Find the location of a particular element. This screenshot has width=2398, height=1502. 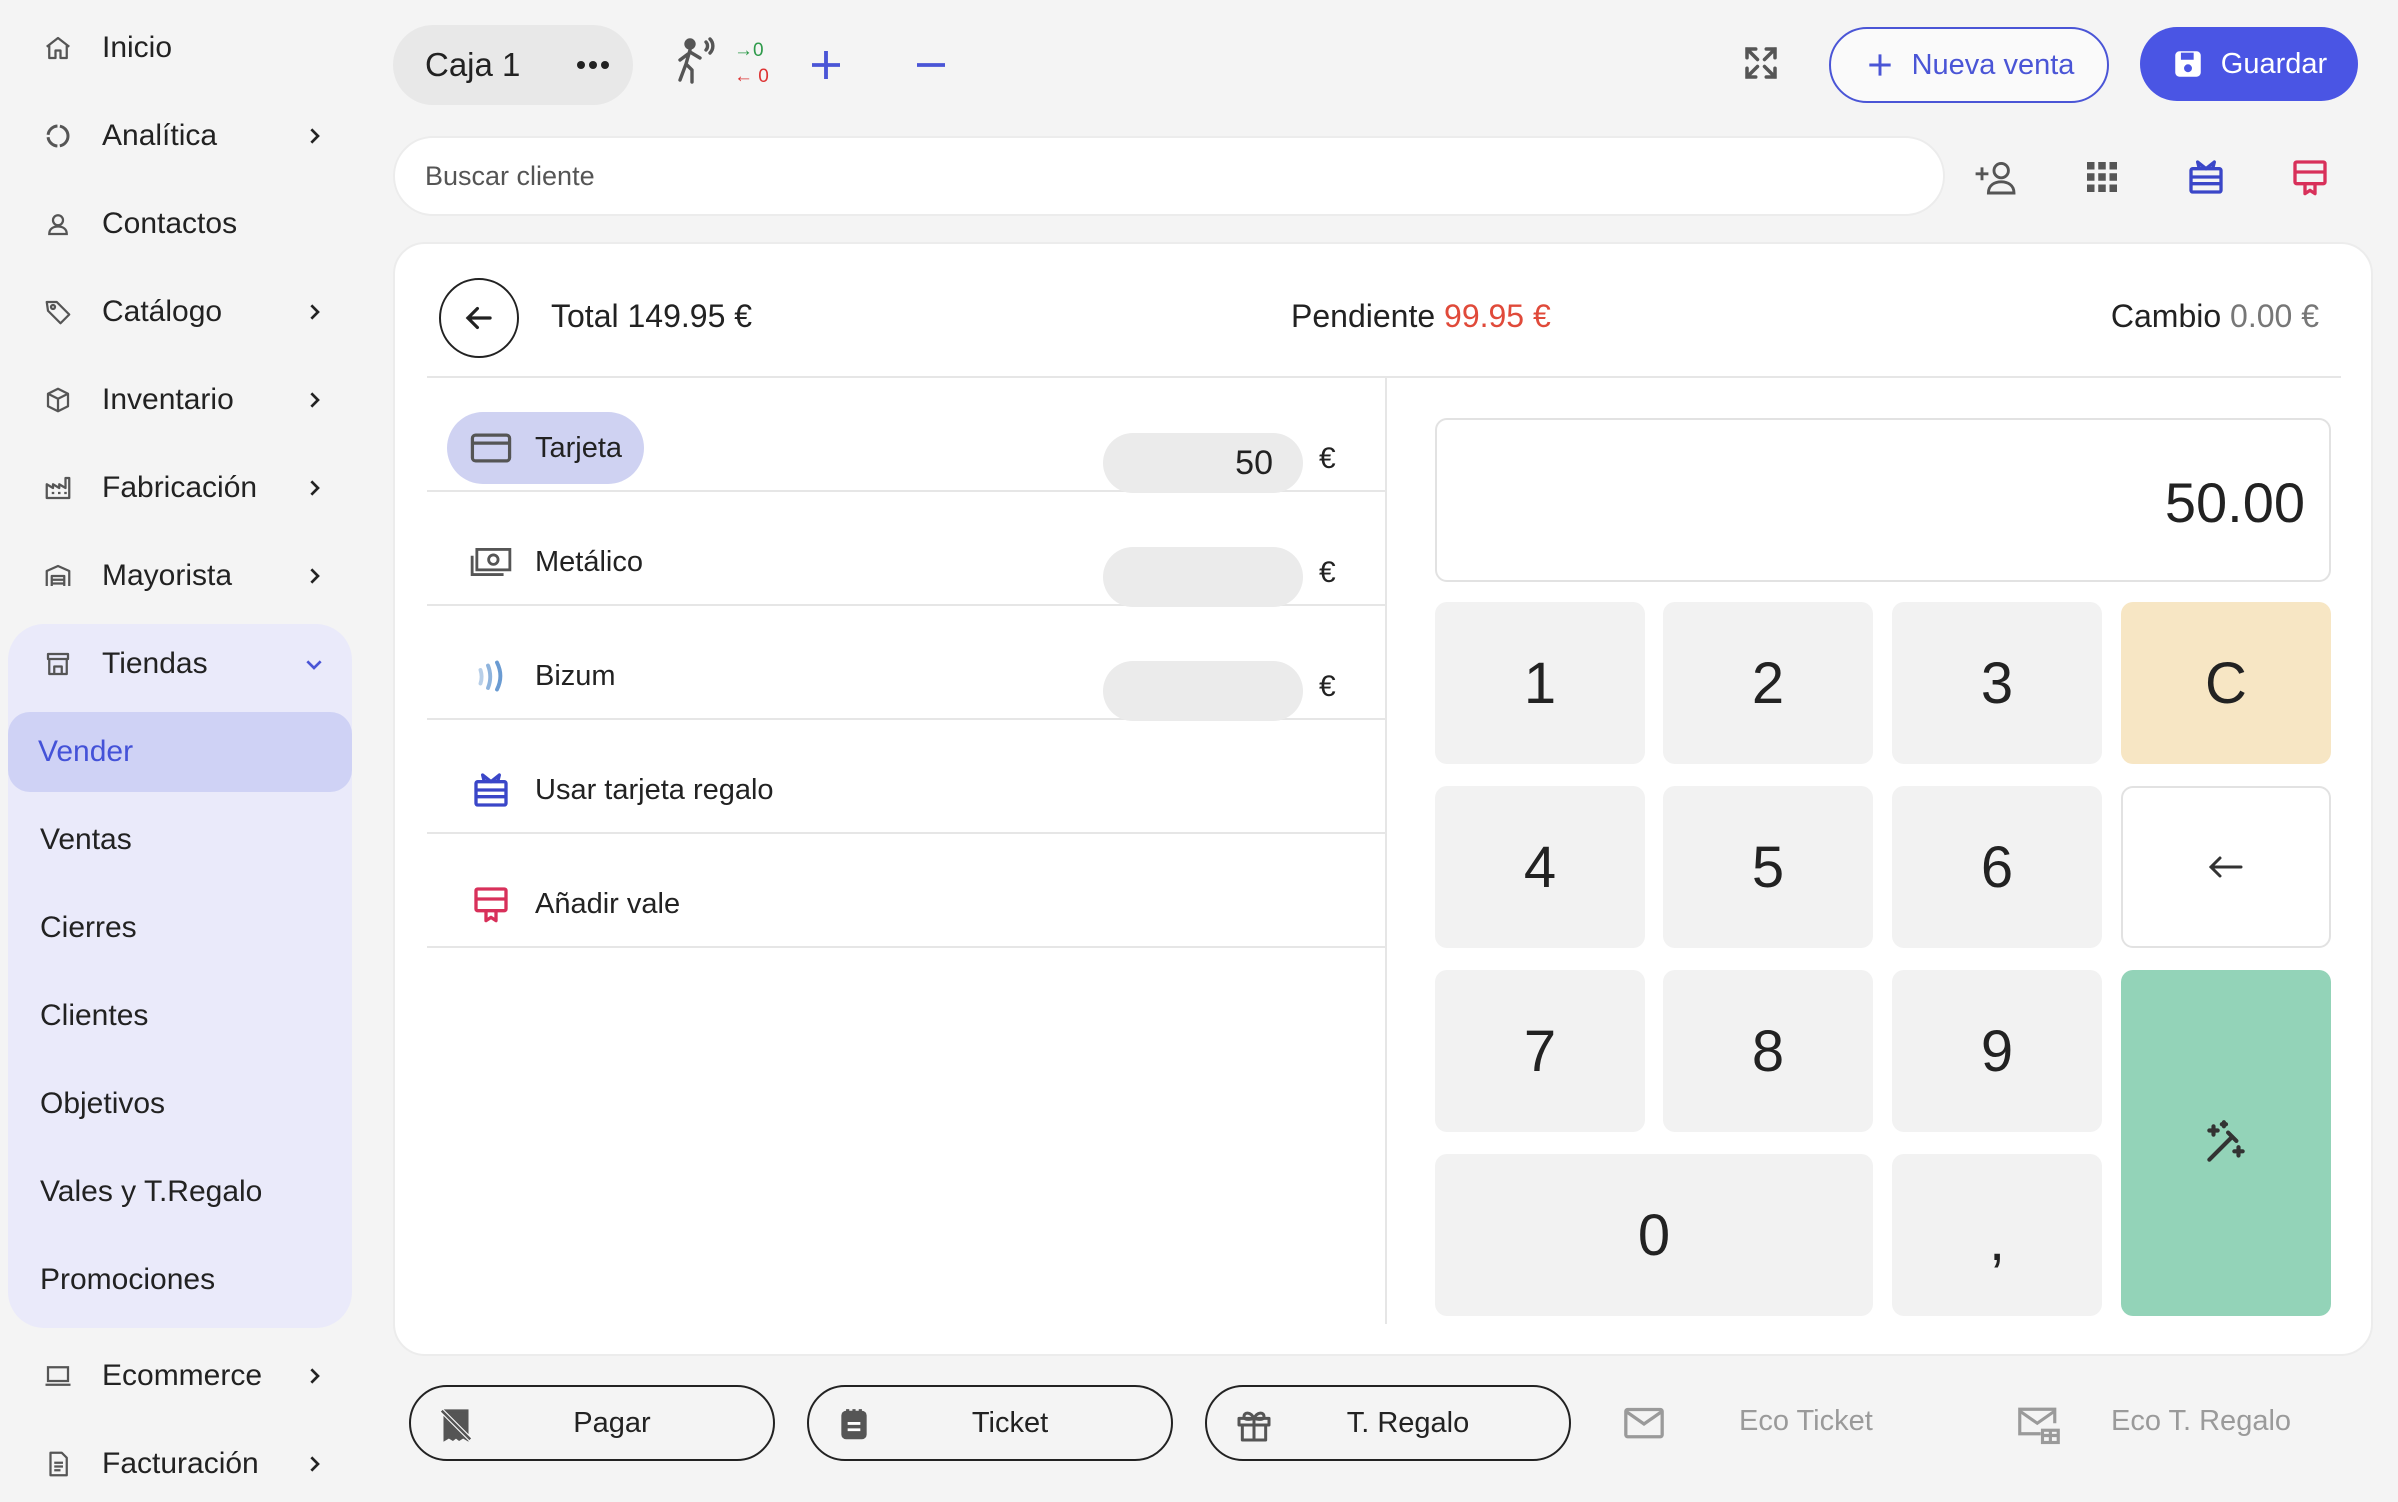

product-grid-button is located at coordinates (2102, 177).